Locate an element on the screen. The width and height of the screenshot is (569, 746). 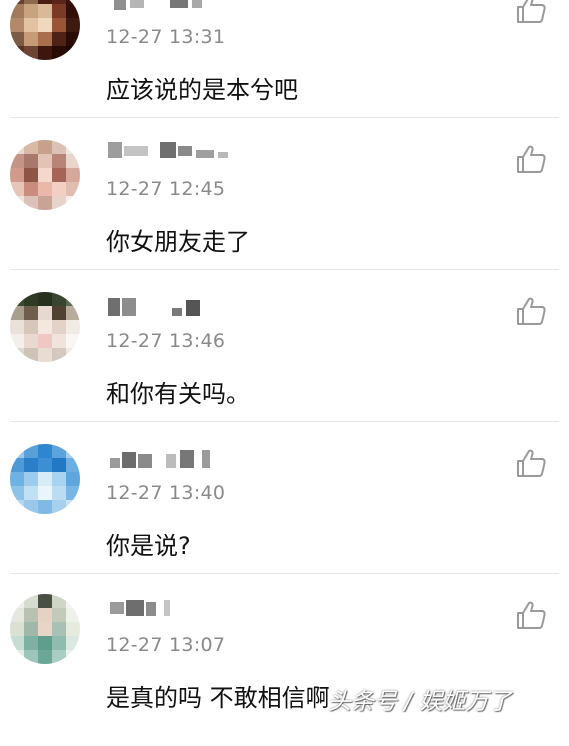
comment-time: 12-27 12:45 is located at coordinates (166, 189).